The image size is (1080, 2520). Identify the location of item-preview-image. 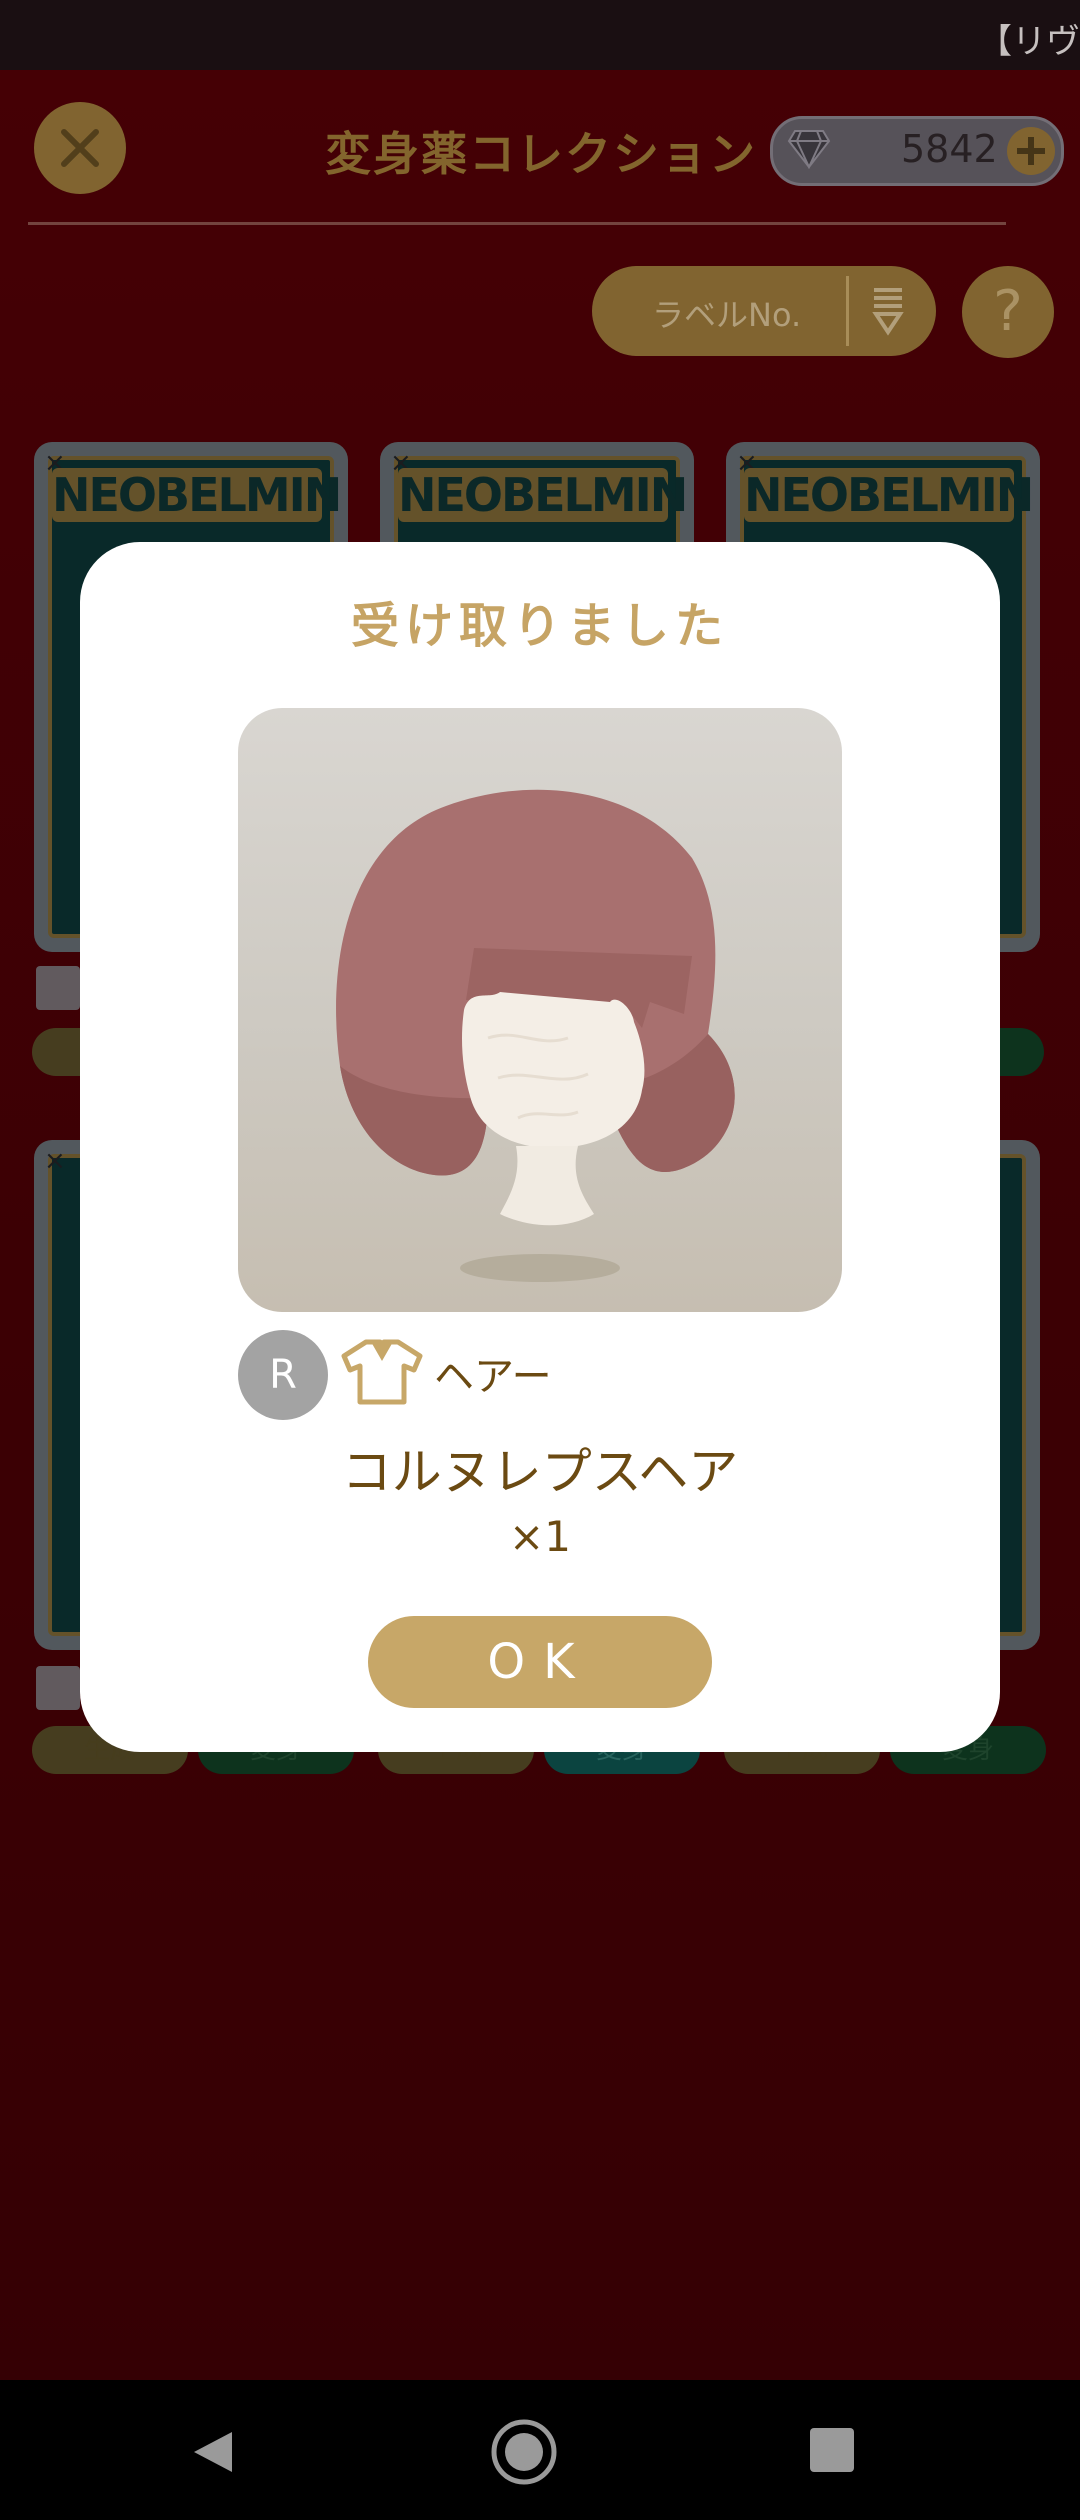
(540, 1010).